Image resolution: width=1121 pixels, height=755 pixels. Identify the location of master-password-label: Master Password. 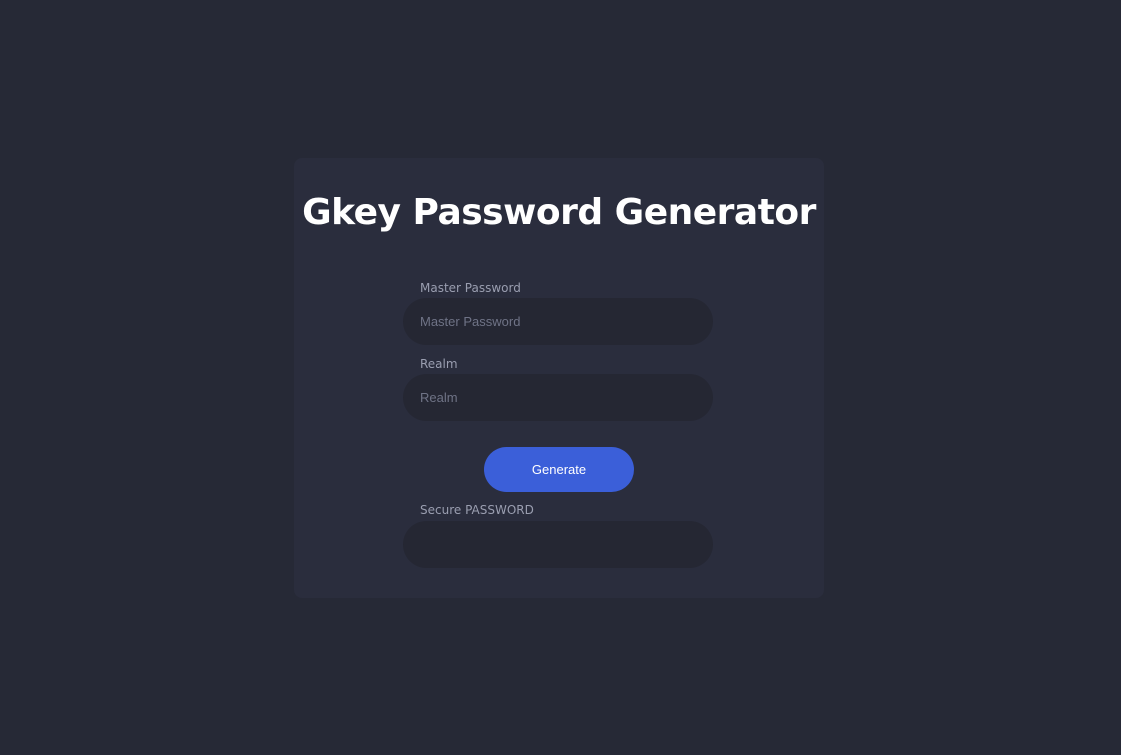
(470, 288).